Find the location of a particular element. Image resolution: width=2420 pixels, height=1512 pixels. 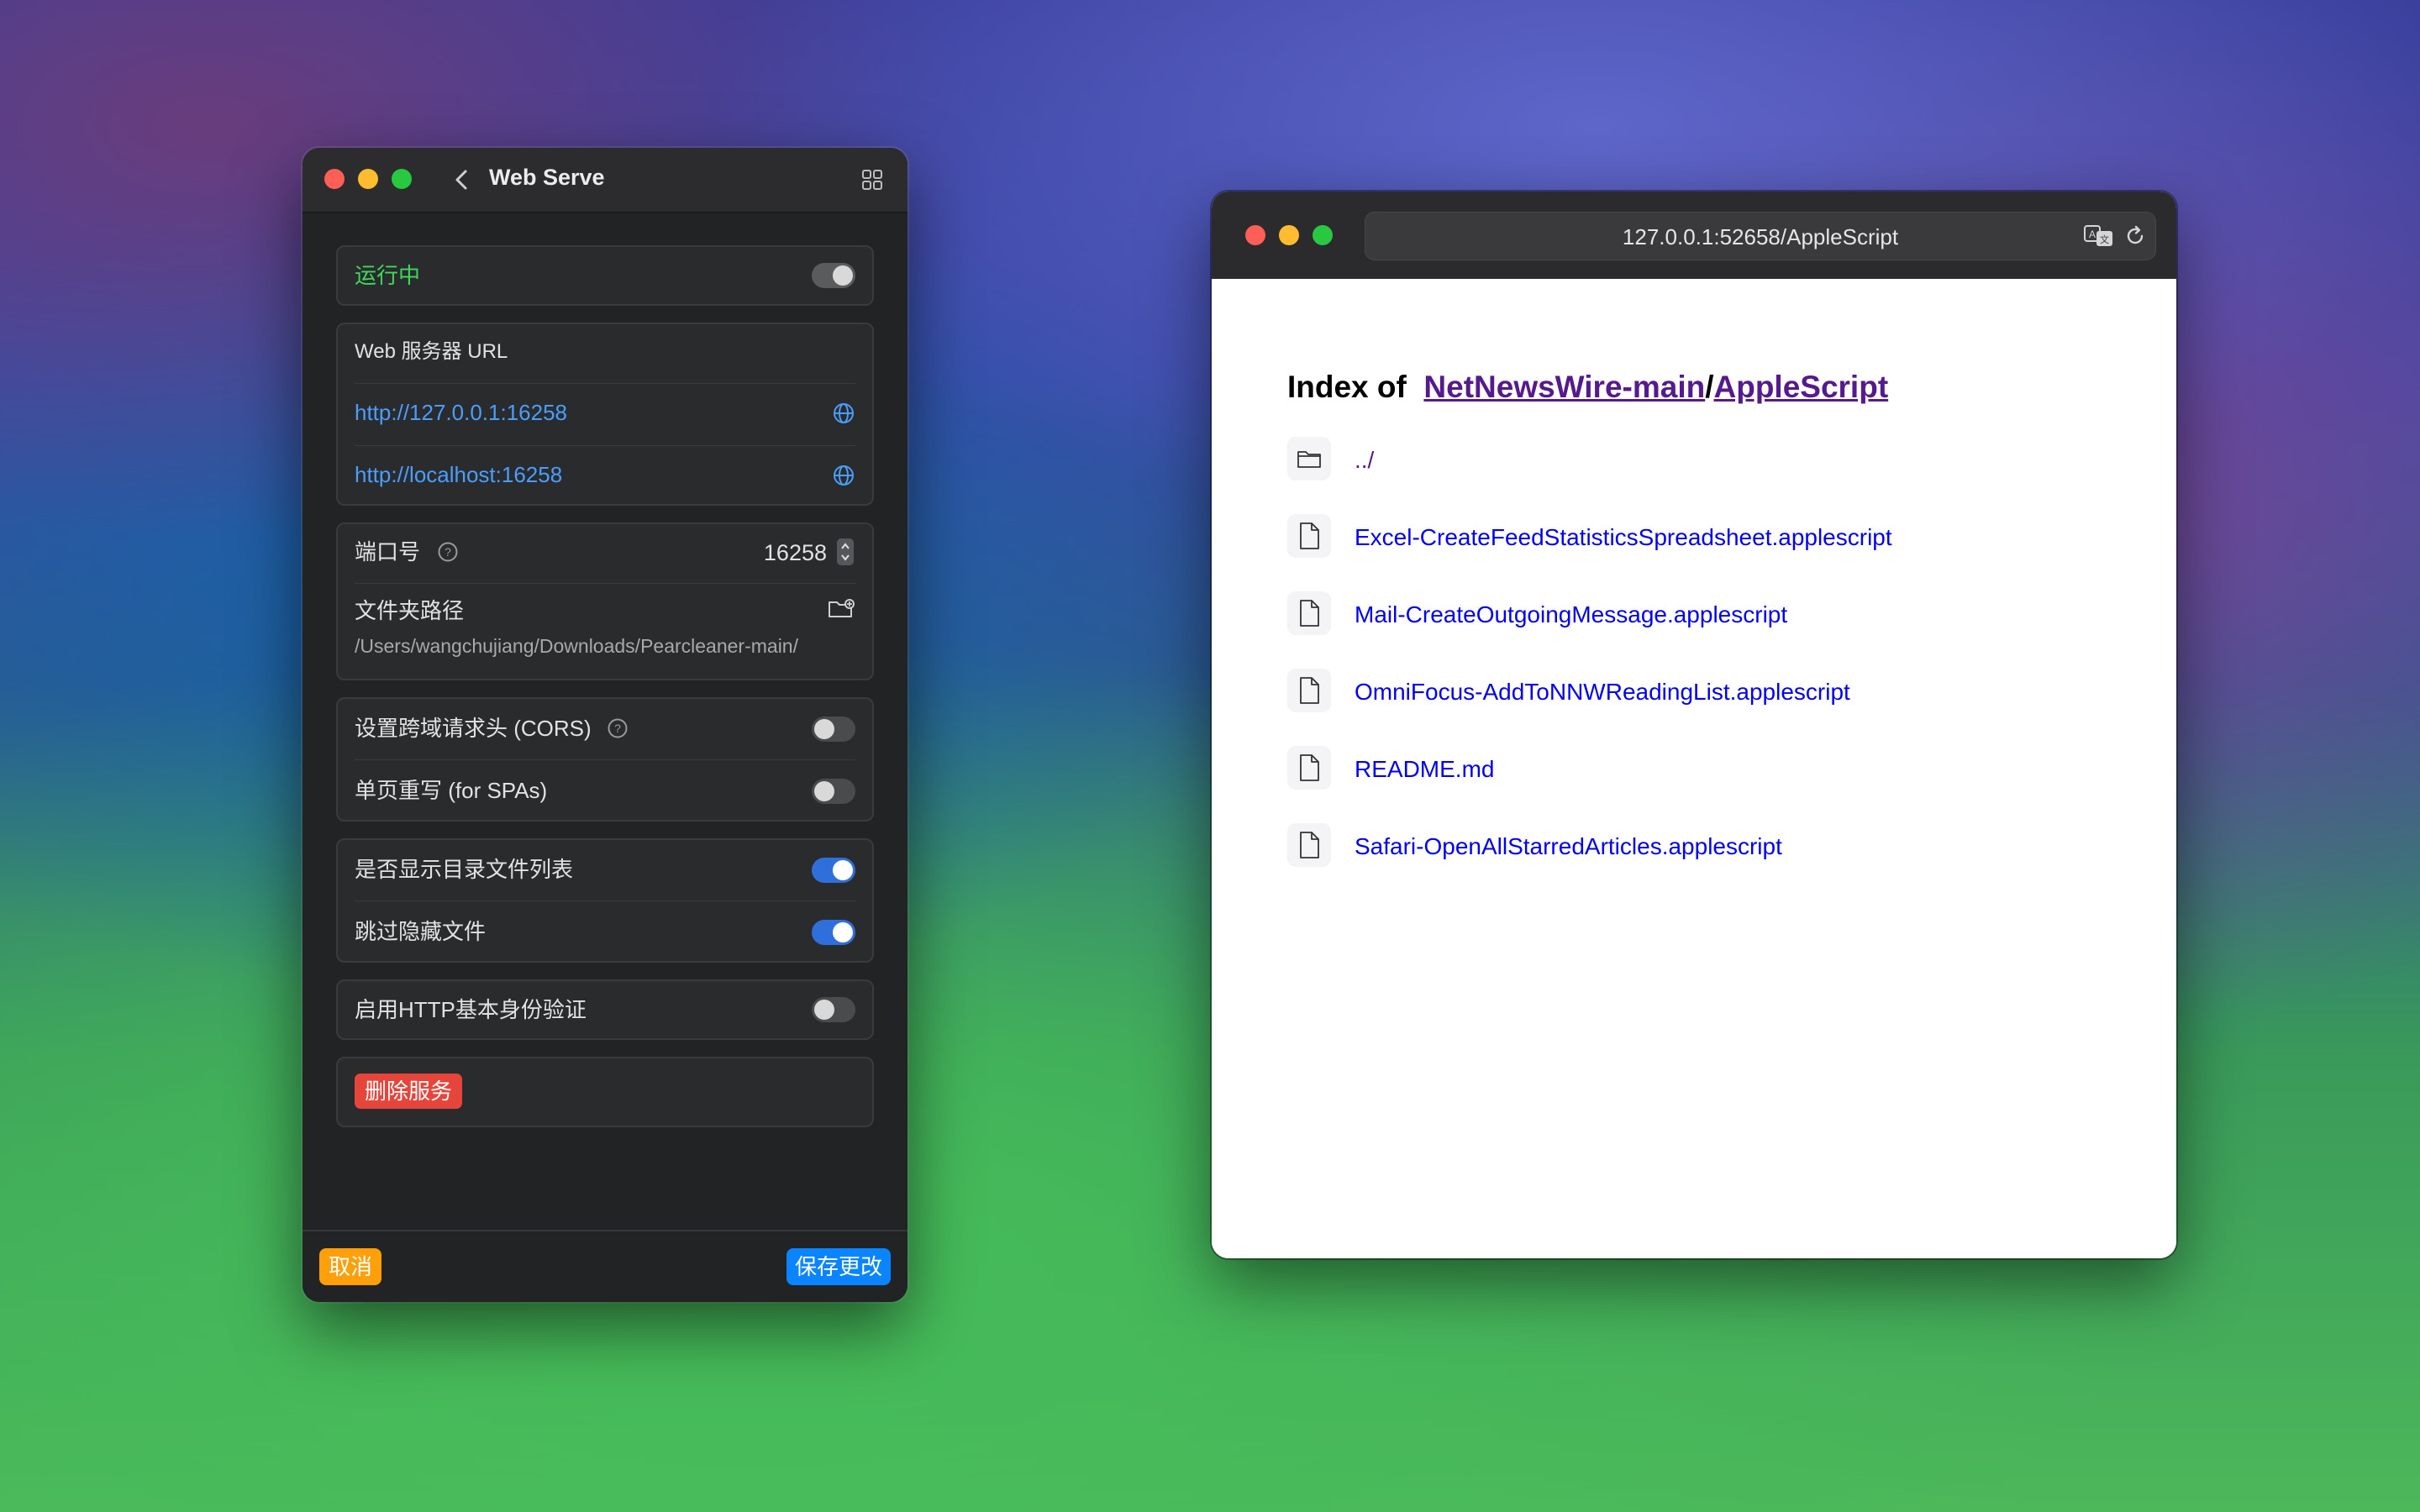

server-url-link-localhost: http://localhost:16258 is located at coordinates (458, 474).